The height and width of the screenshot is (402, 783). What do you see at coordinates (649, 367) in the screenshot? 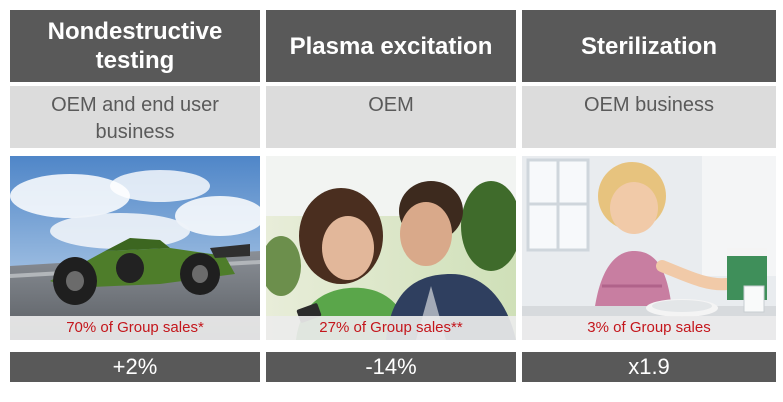
I see `growth-value: x1.9` at bounding box center [649, 367].